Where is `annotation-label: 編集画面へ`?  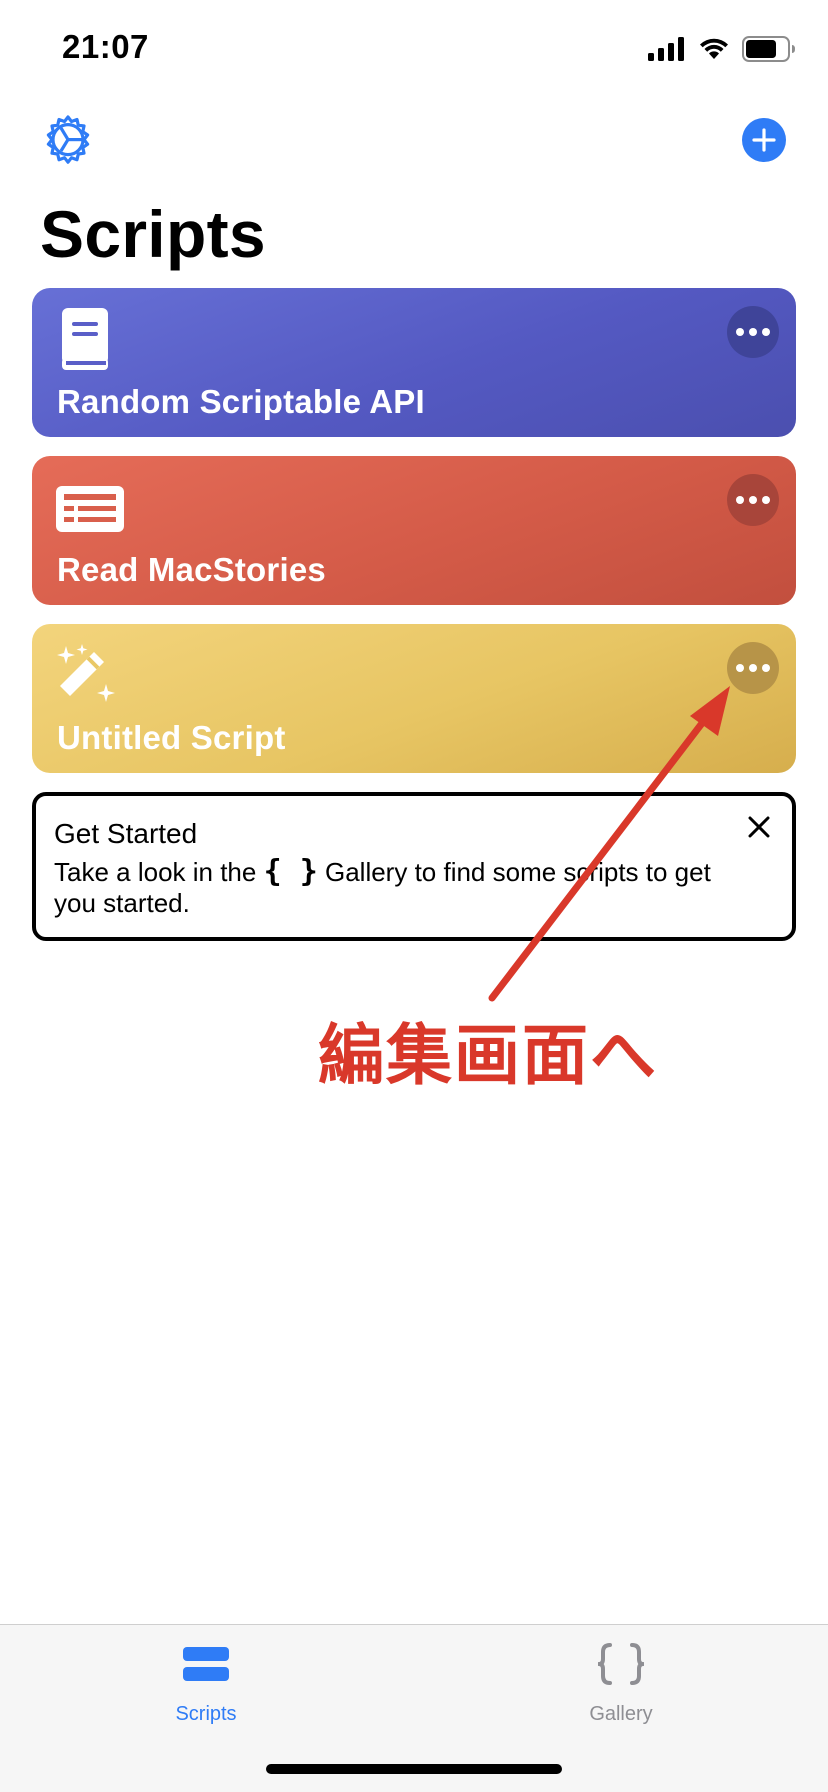
annotation-label: 編集画面へ is located at coordinates (488, 1055).